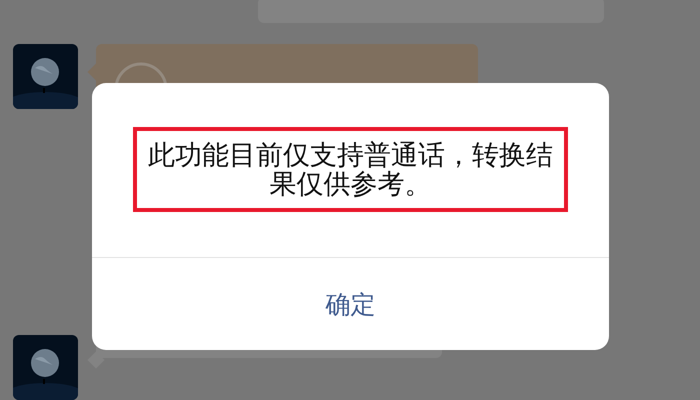  What do you see at coordinates (350, 169) in the screenshot?
I see `dialog-message: 此功能目前仅支持普通话，转换结果仅供参考。` at bounding box center [350, 169].